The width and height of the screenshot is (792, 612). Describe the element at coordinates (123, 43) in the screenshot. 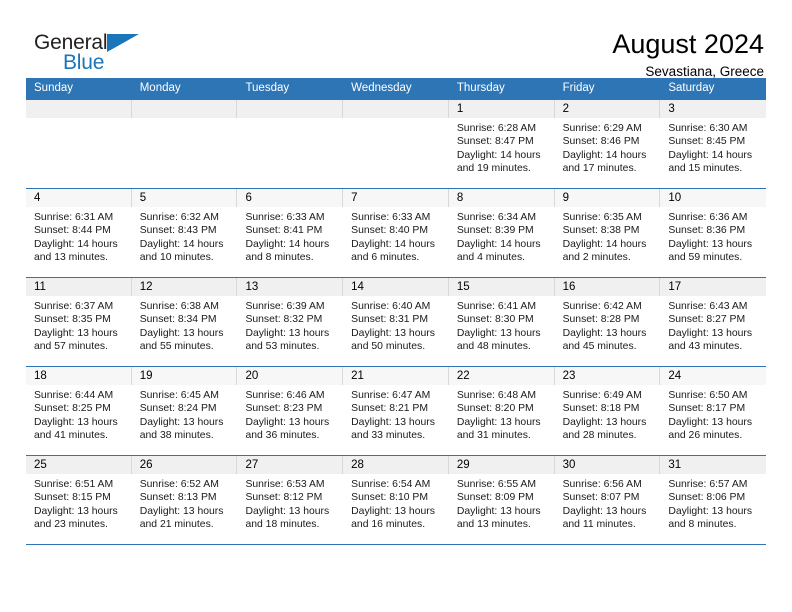

I see `logo-flag-icon` at that location.